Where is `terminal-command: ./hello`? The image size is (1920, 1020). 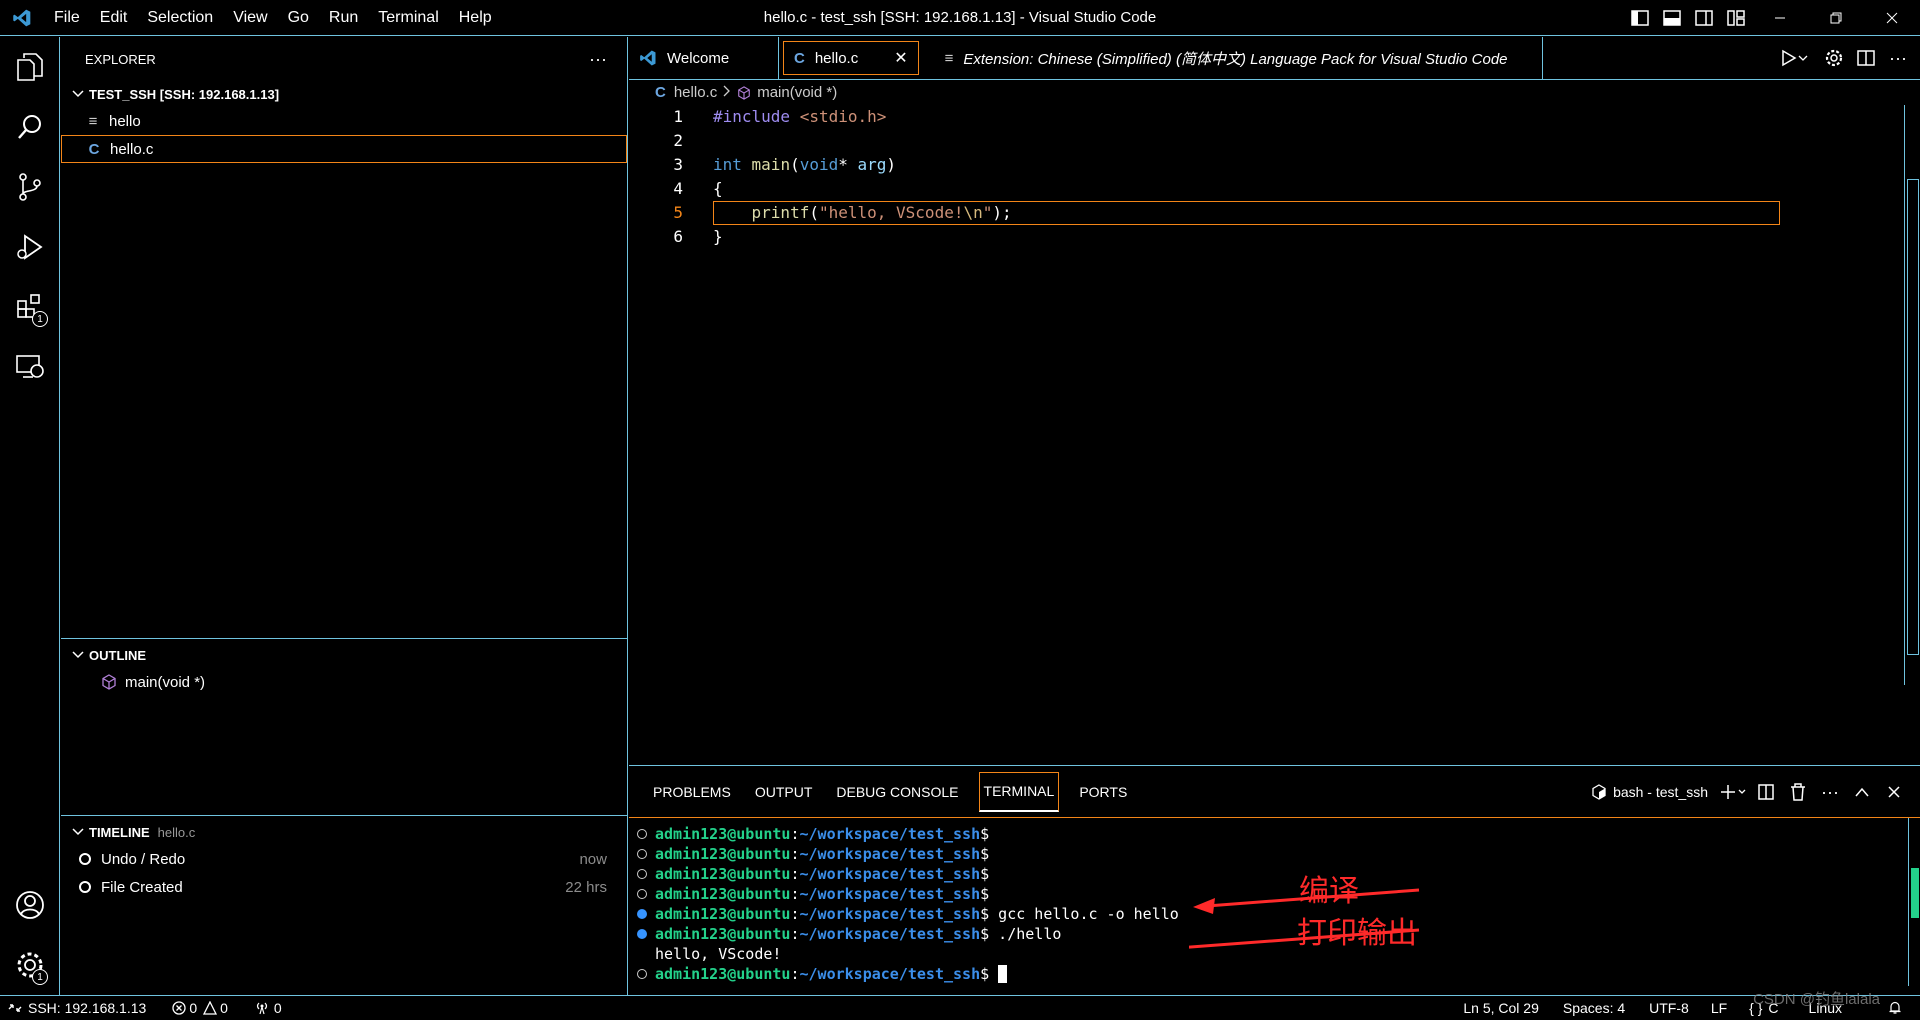 terminal-command: ./hello is located at coordinates (1025, 934).